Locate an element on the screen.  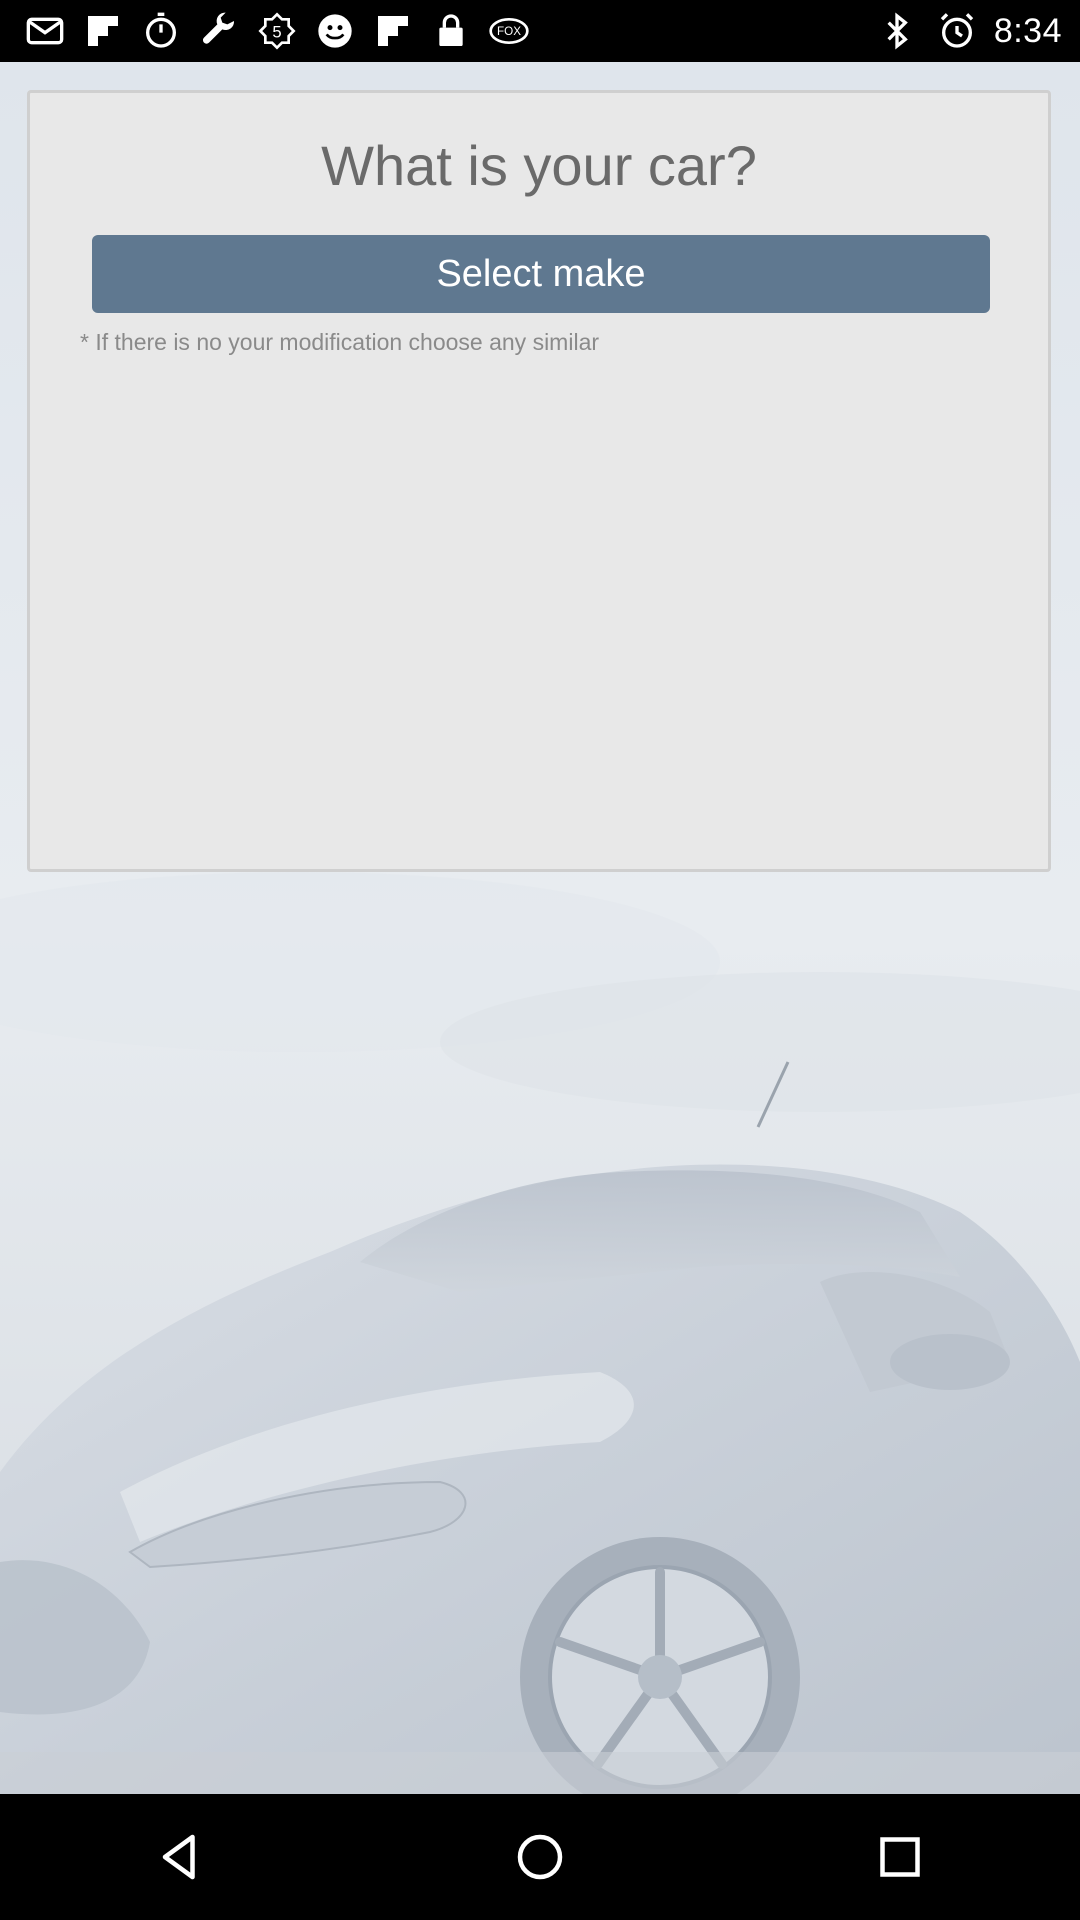
page-title: What is your car? is located at coordinates (539, 165).